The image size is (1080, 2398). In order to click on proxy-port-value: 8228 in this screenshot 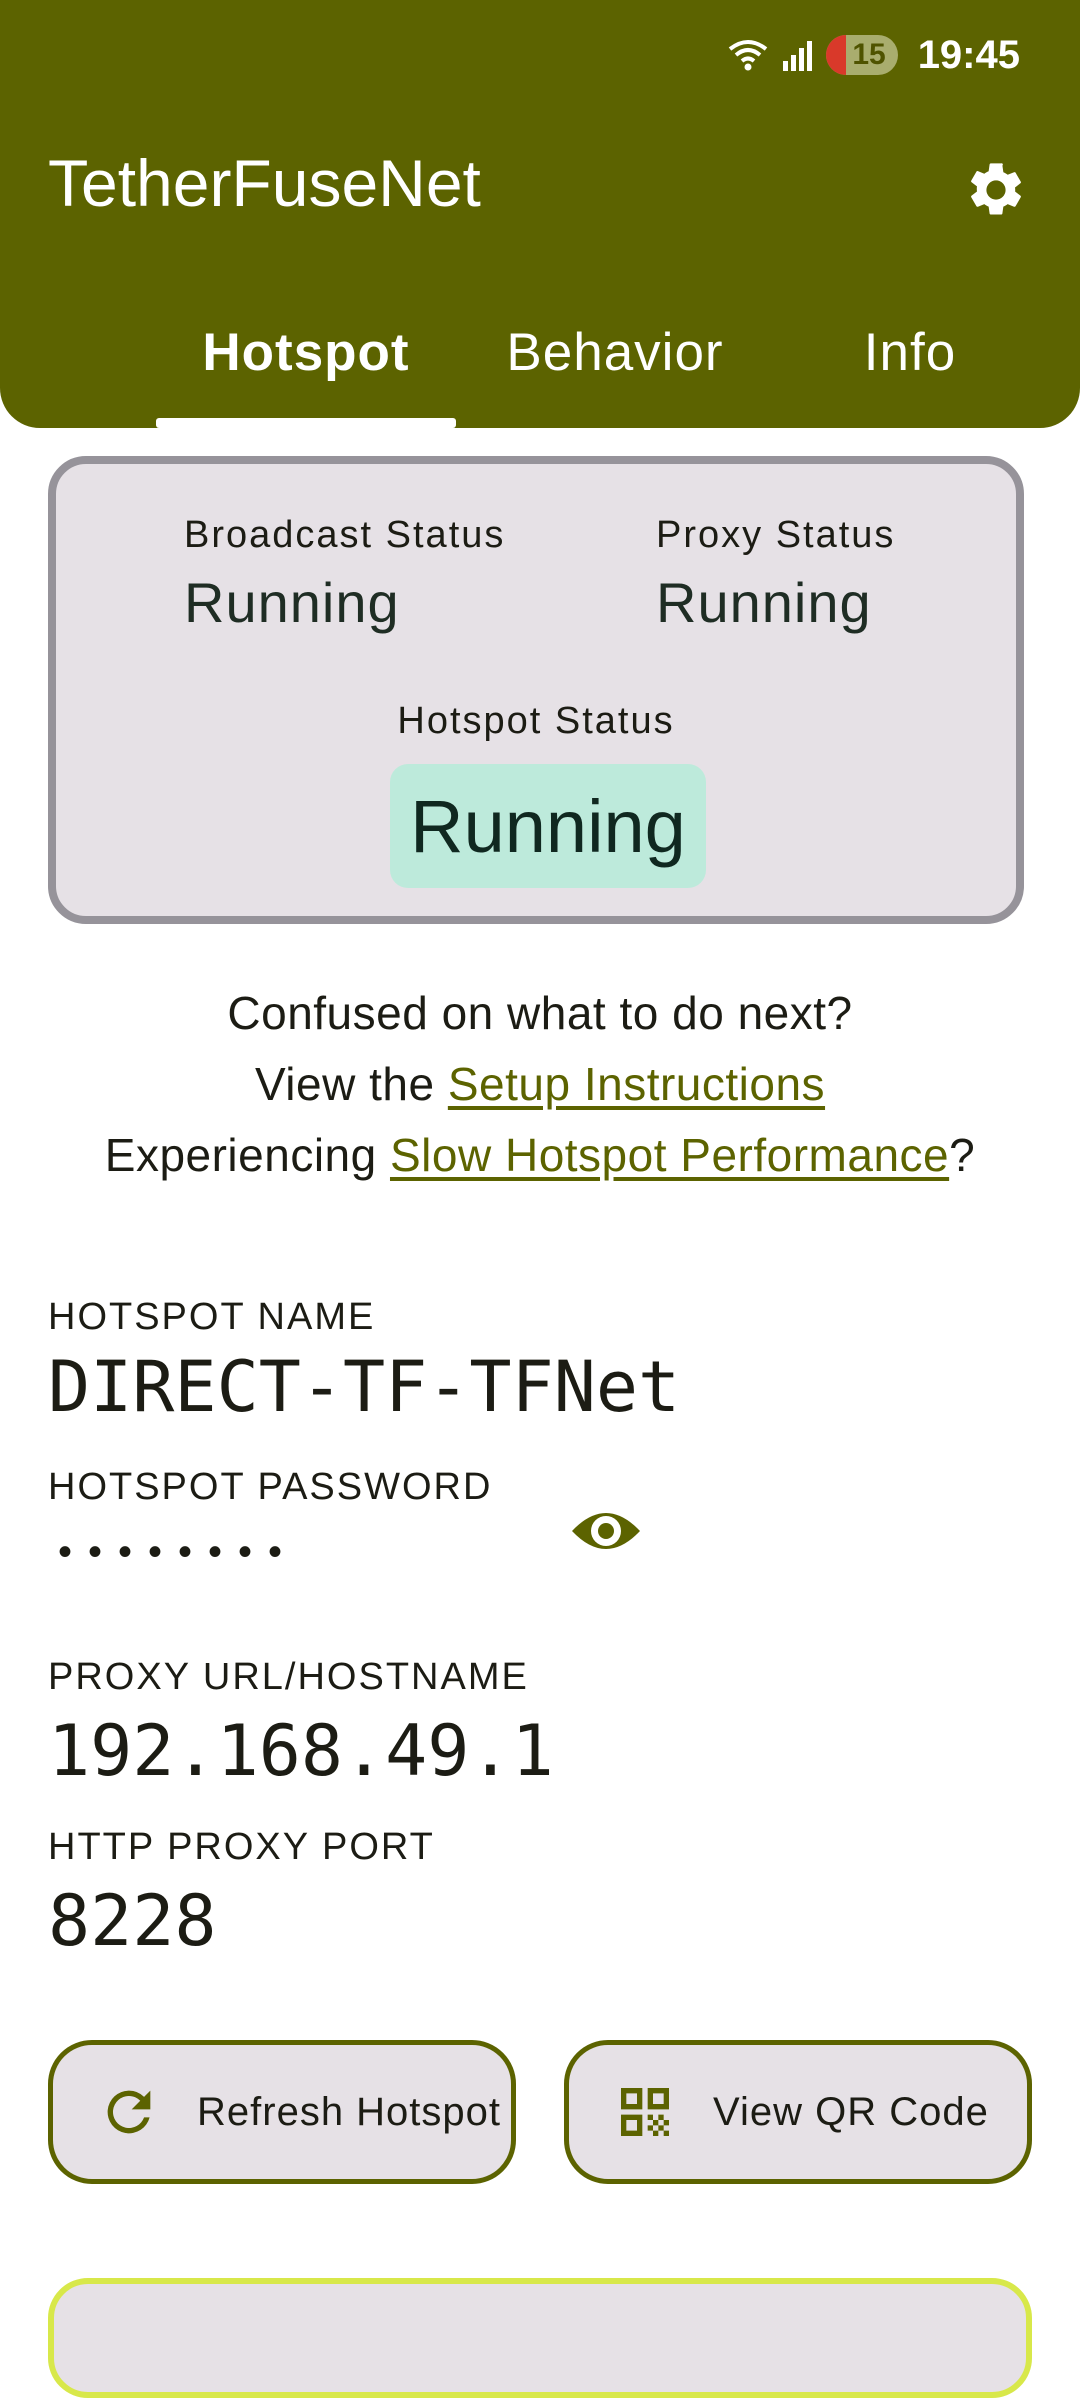, I will do `click(132, 1921)`.